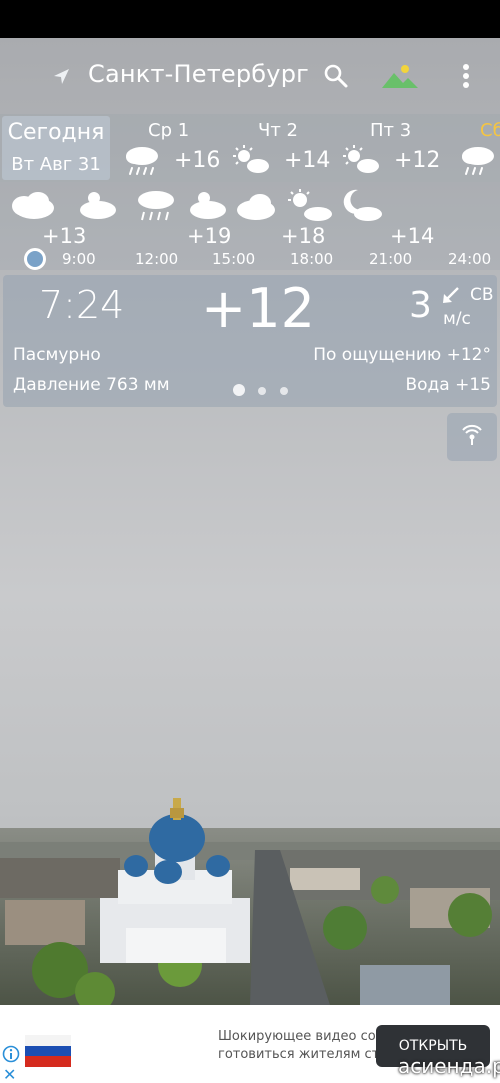 This screenshot has width=500, height=1083. I want to click on app-header: Санкт-Петербург, so click(250, 76).